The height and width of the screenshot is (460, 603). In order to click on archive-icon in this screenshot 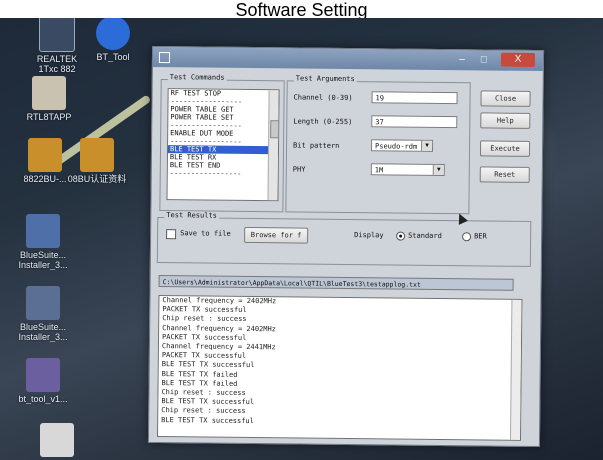, I will do `click(43, 375)`.